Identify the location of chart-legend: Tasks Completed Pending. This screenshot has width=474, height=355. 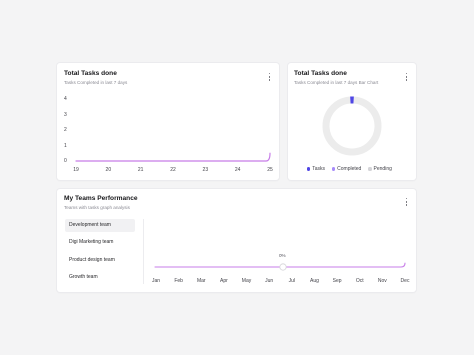
(353, 169).